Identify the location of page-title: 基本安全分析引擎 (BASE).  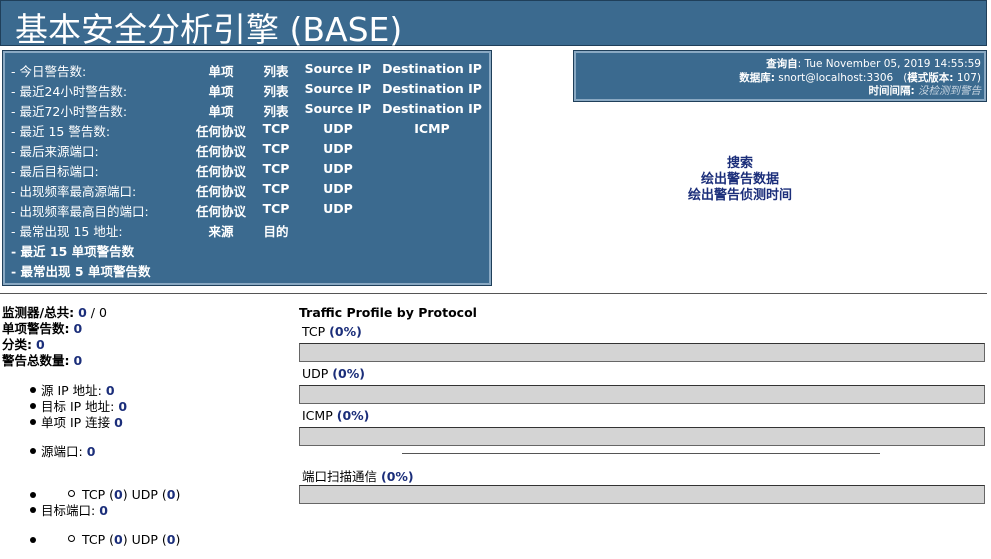
(209, 29).